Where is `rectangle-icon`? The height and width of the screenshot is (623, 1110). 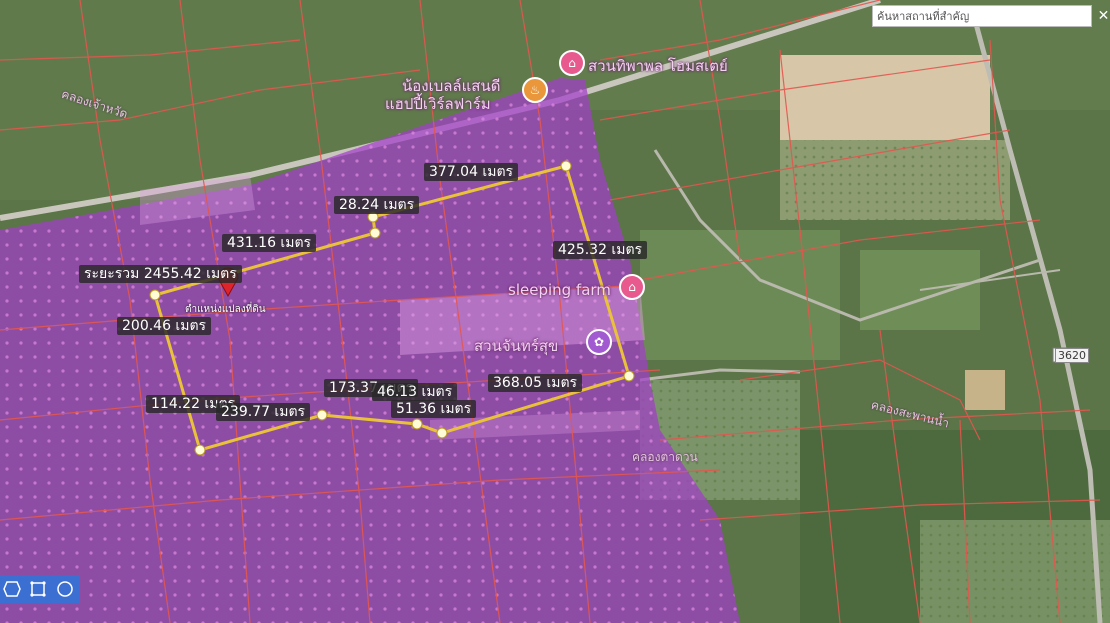 rectangle-icon is located at coordinates (38, 589).